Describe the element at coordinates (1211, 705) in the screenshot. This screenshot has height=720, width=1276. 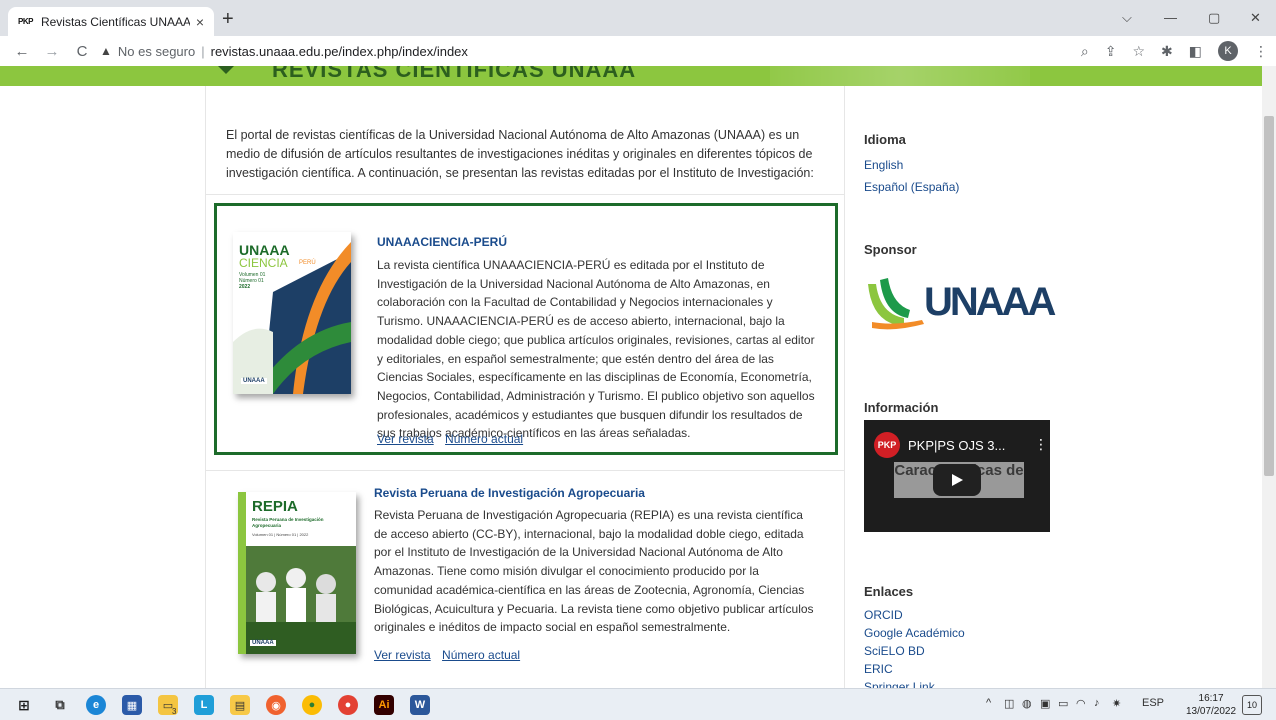
I see `system-clock: 16:17 13/07/2022` at that location.